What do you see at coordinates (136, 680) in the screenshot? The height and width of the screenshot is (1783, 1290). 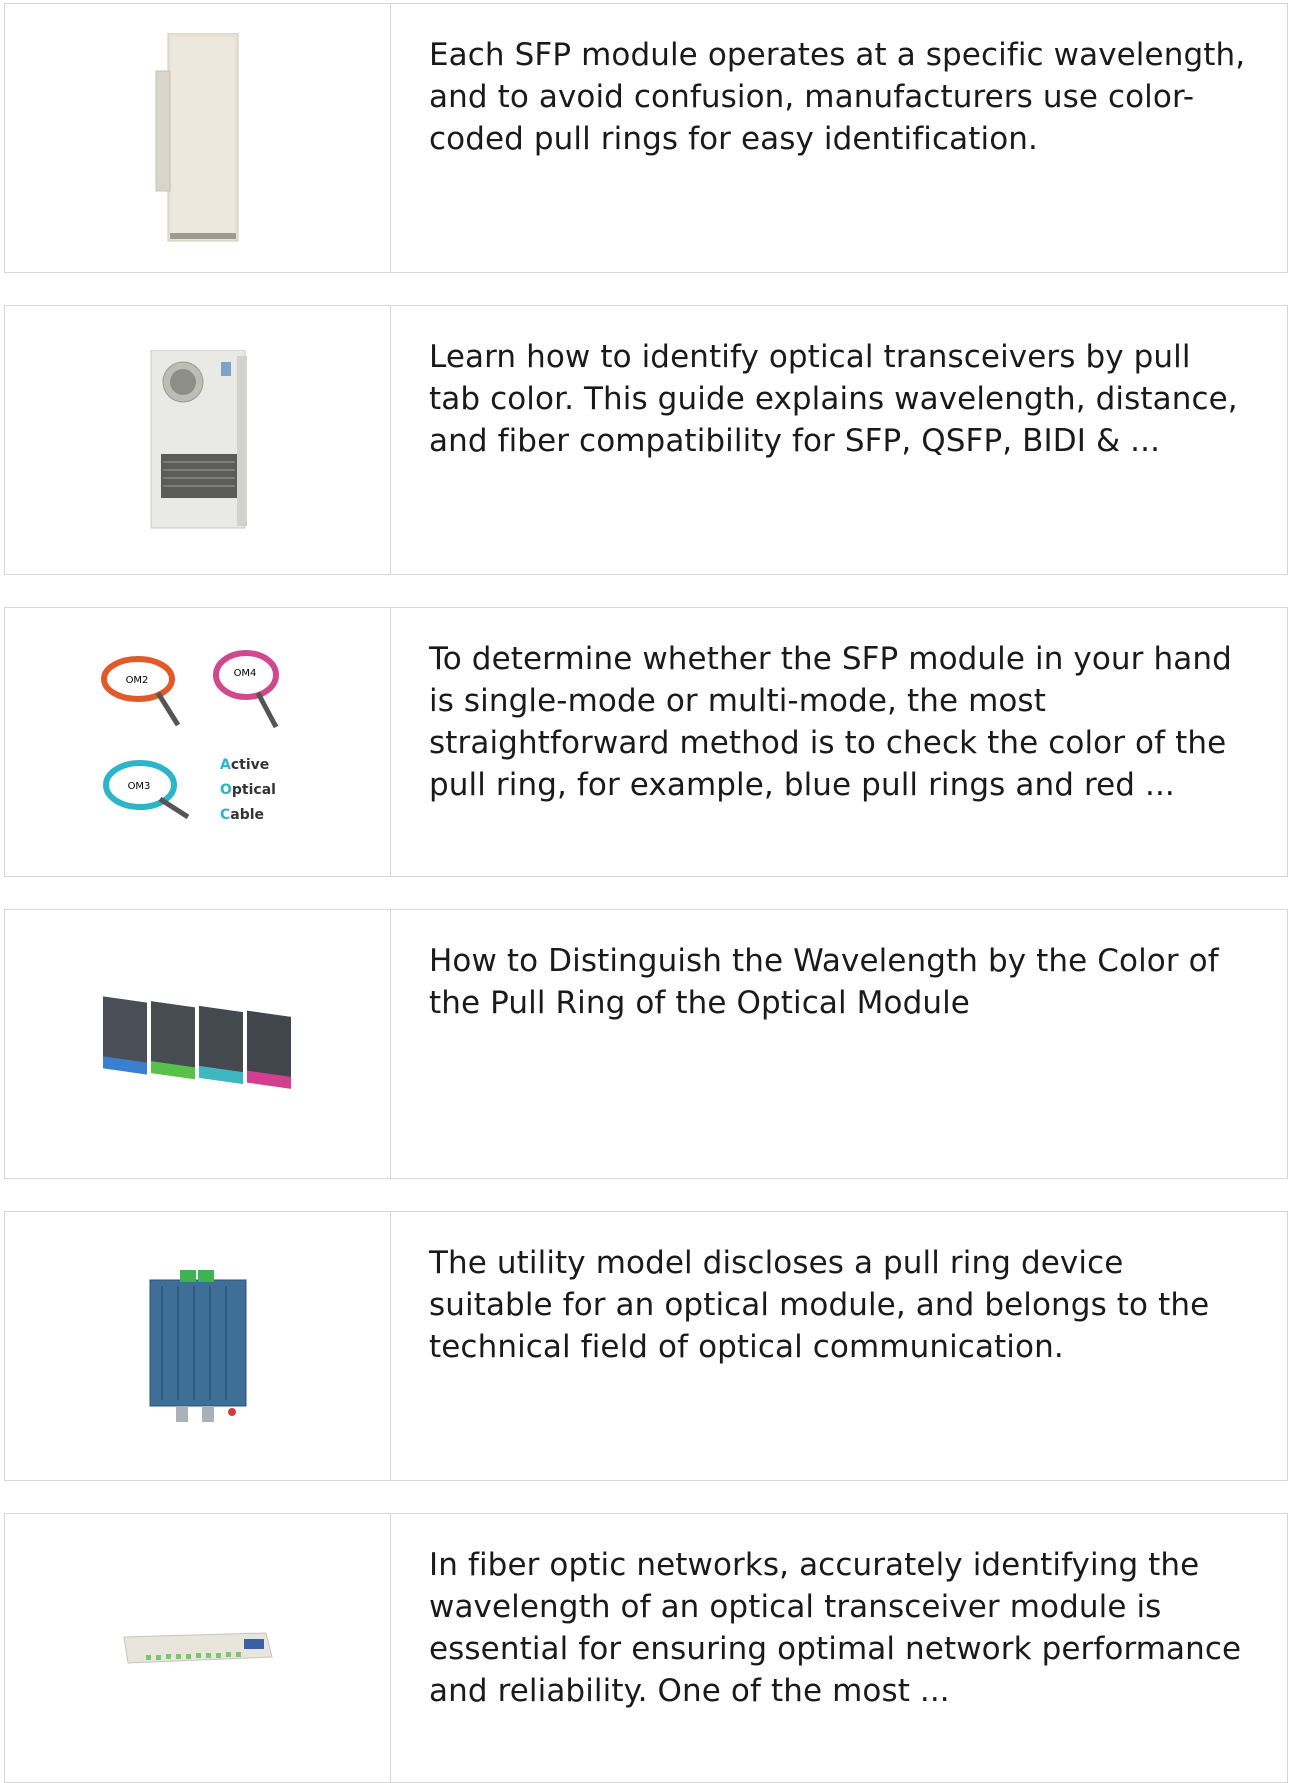 I see `om2-label: OM2` at bounding box center [136, 680].